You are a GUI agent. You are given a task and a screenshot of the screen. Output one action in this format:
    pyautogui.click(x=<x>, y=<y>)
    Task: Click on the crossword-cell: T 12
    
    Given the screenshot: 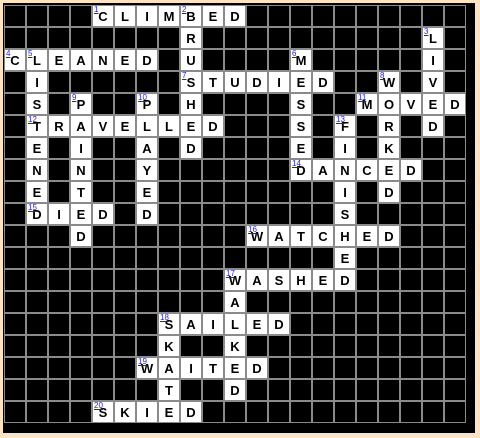 What is the action you would take?
    pyautogui.click(x=37, y=126)
    